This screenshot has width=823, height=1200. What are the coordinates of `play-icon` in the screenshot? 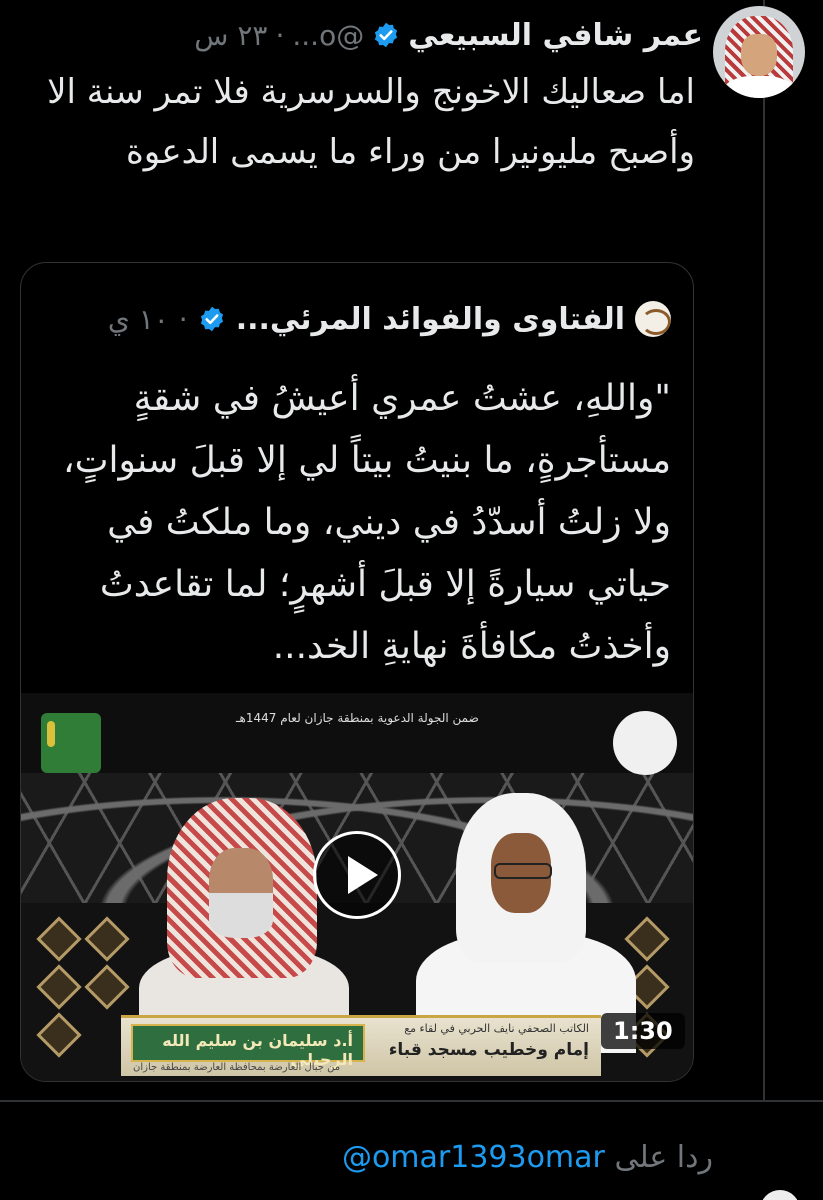 It's located at (357, 875).